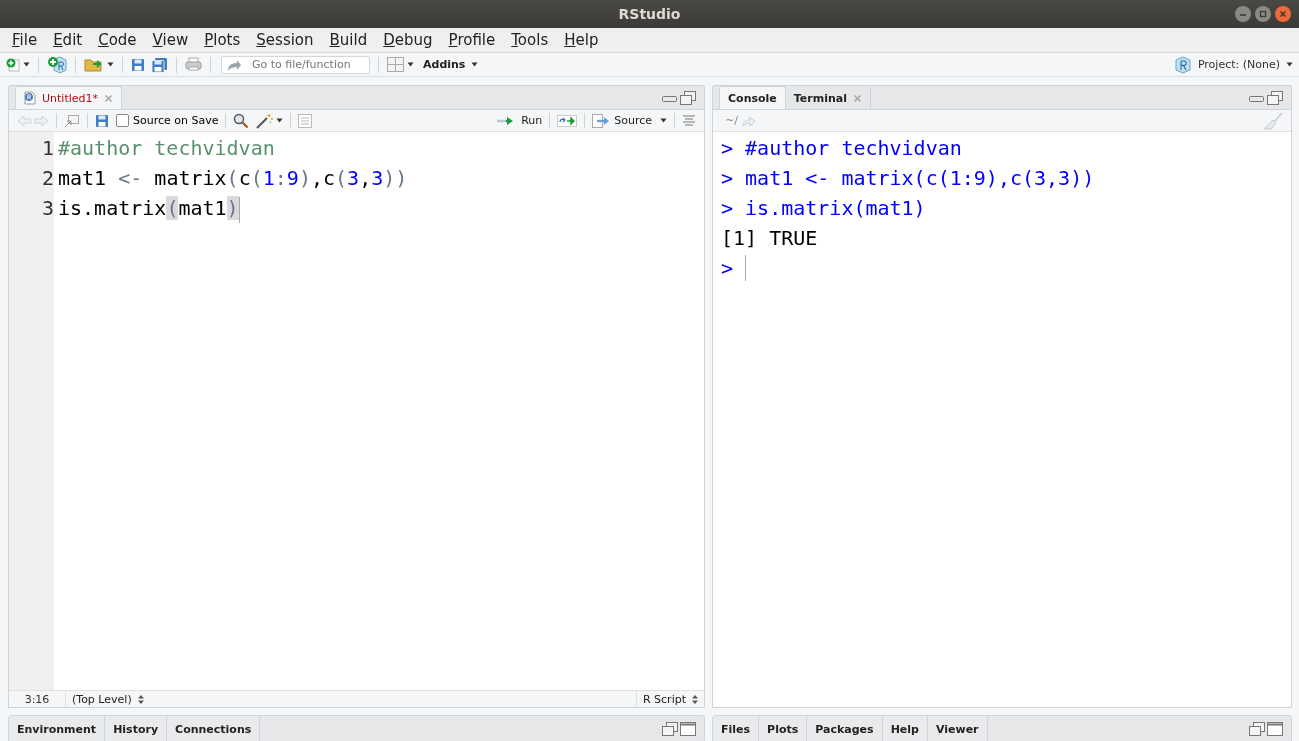  Describe the element at coordinates (94, 64) in the screenshot. I see `folder-icon` at that location.